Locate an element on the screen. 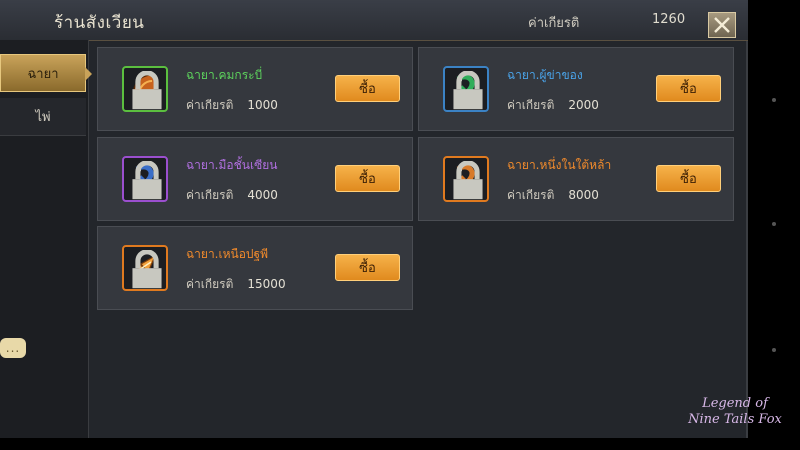 The height and width of the screenshot is (450, 800). logo-line-1: Legend of is located at coordinates (735, 403).